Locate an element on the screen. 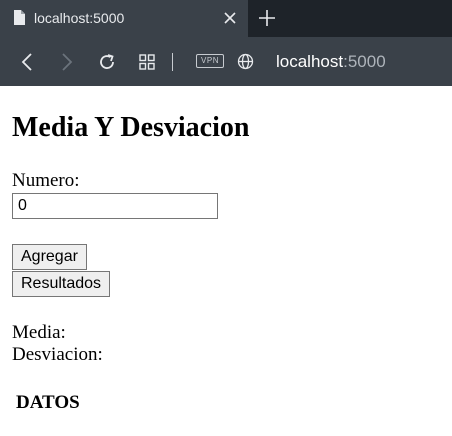 This screenshot has height=436, width=452. desviacion-label: Desviacion: is located at coordinates (57, 354).